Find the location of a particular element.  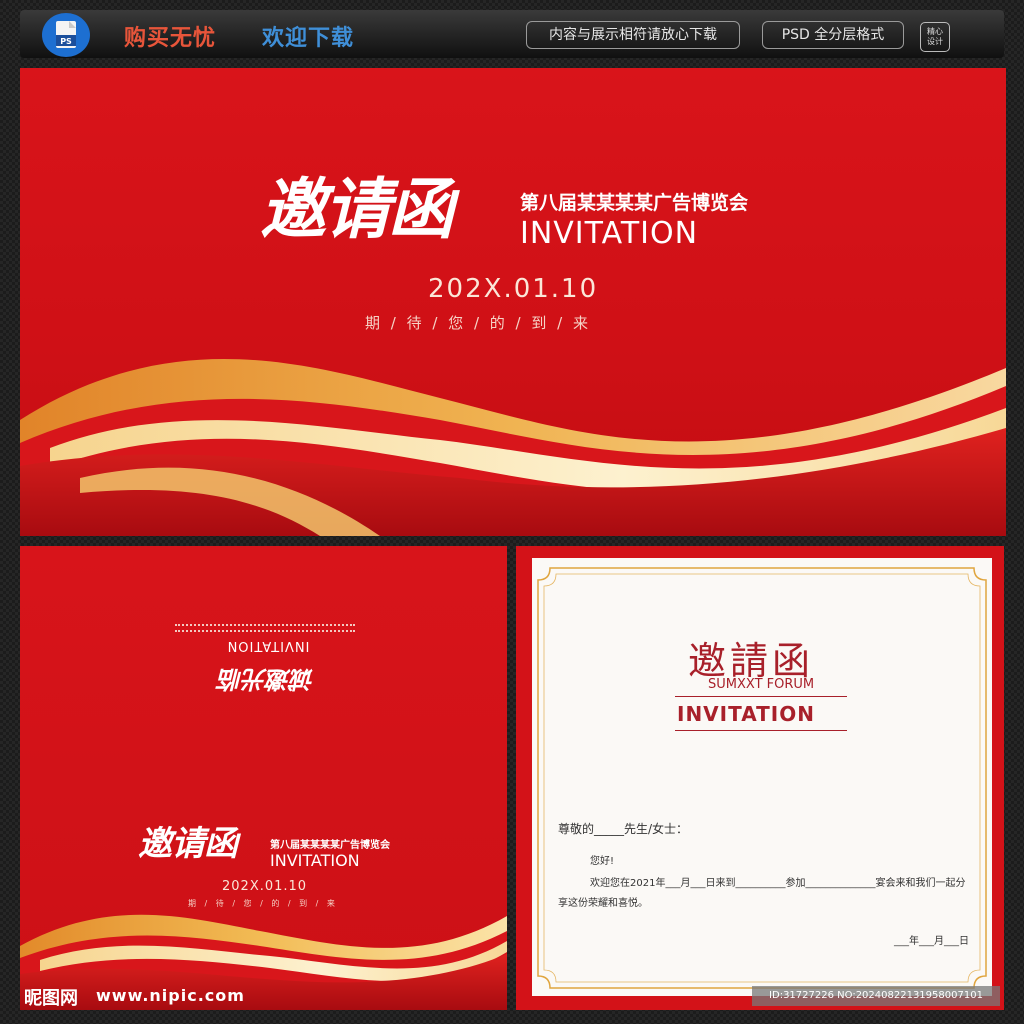

cover-invitation-en: INVITATION is located at coordinates (609, 233).